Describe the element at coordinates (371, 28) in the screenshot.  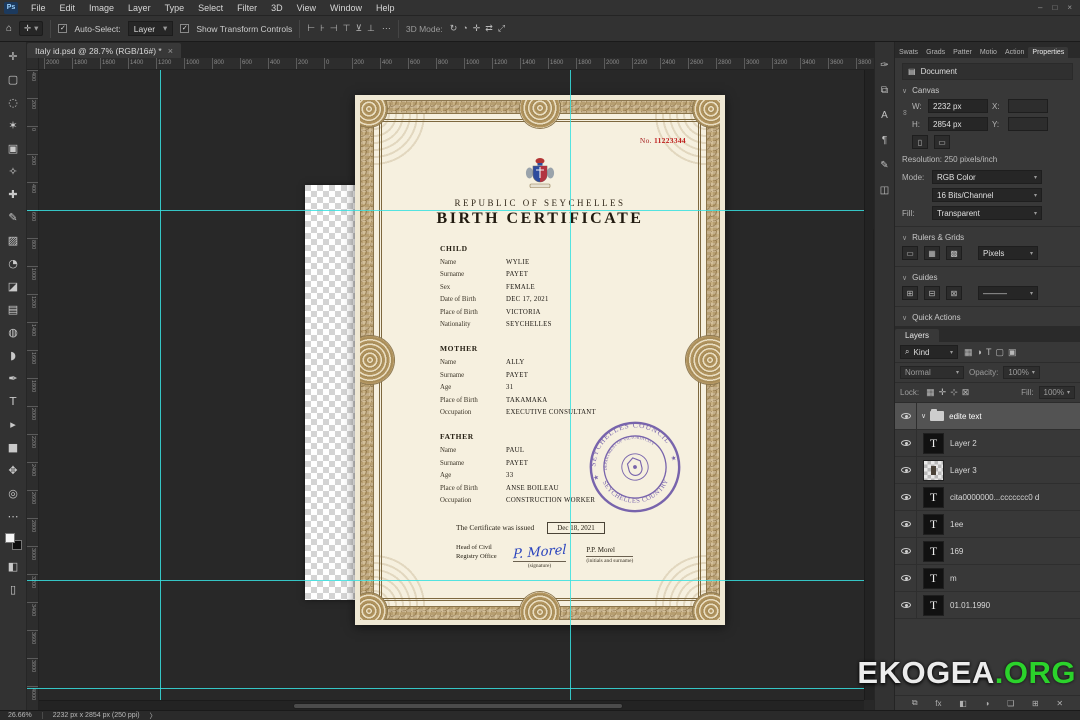
I see `align-bottom-icon: ⊥` at that location.